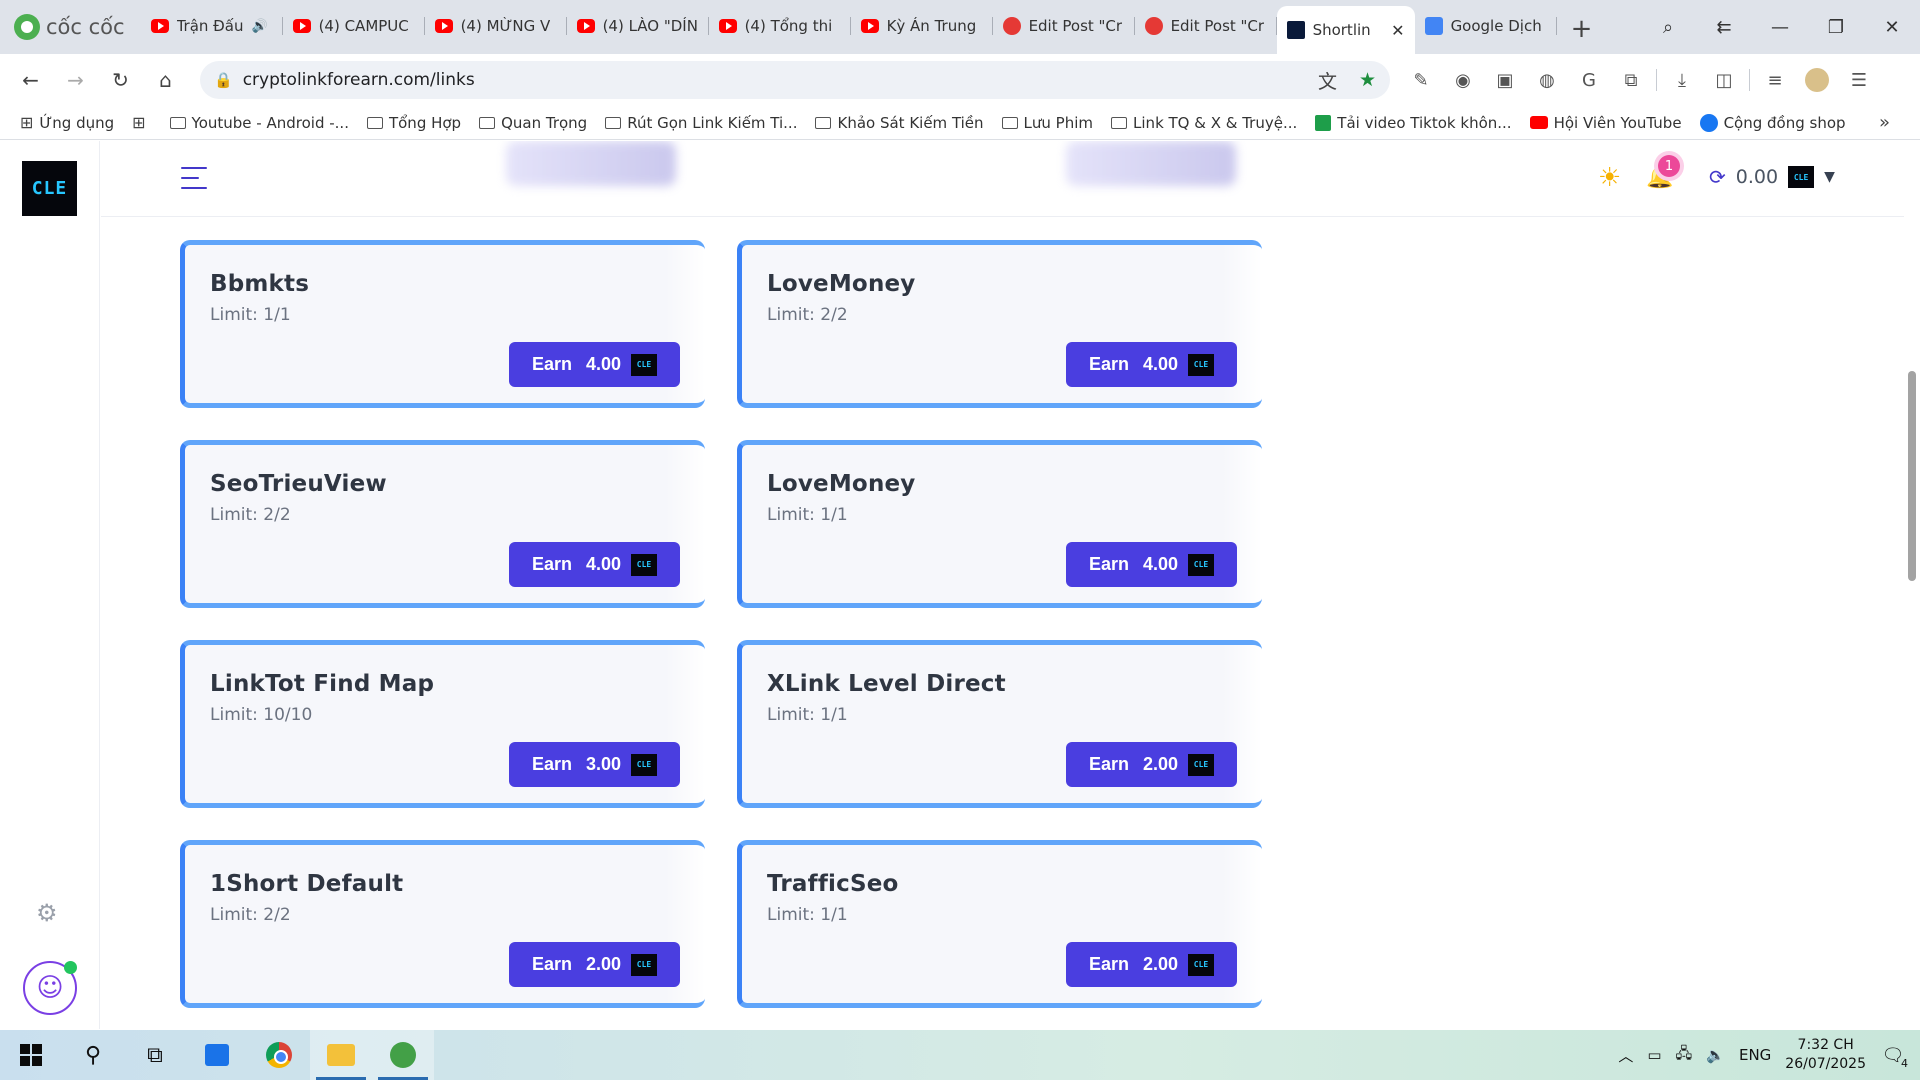 The width and height of the screenshot is (1920, 1080). What do you see at coordinates (1609, 178) in the screenshot?
I see `theme-toggle-sun-icon: ☀` at bounding box center [1609, 178].